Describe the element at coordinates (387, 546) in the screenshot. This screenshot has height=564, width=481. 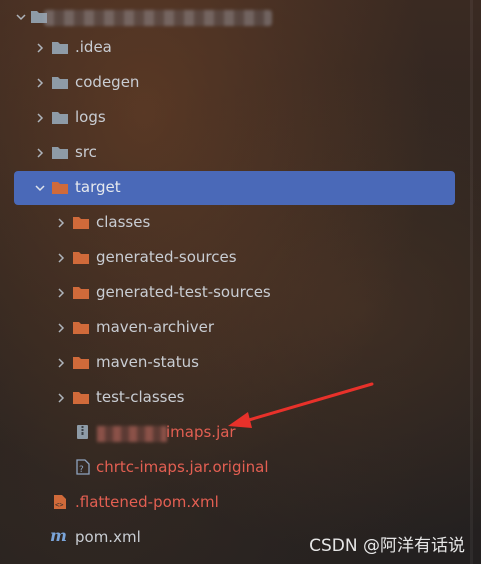
I see `watermark: CSDN @阿洋有话说` at that location.